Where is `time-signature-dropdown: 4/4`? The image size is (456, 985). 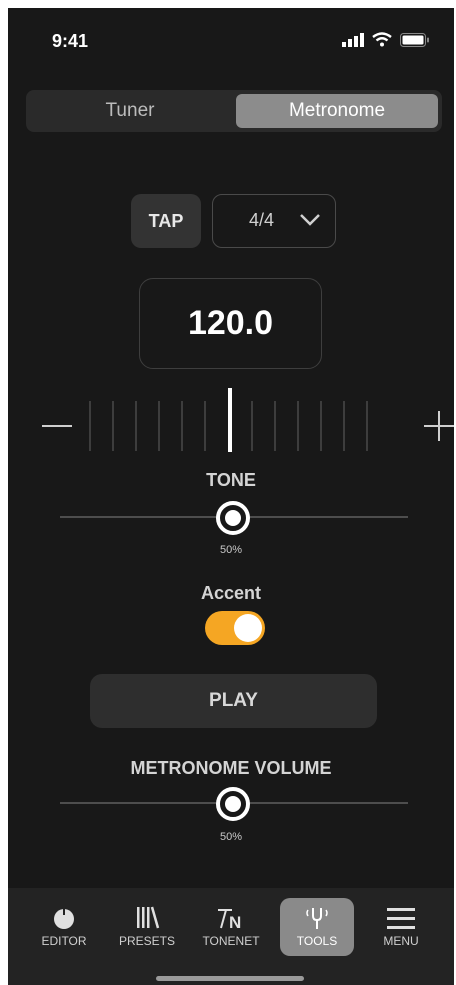
time-signature-dropdown: 4/4 is located at coordinates (274, 221).